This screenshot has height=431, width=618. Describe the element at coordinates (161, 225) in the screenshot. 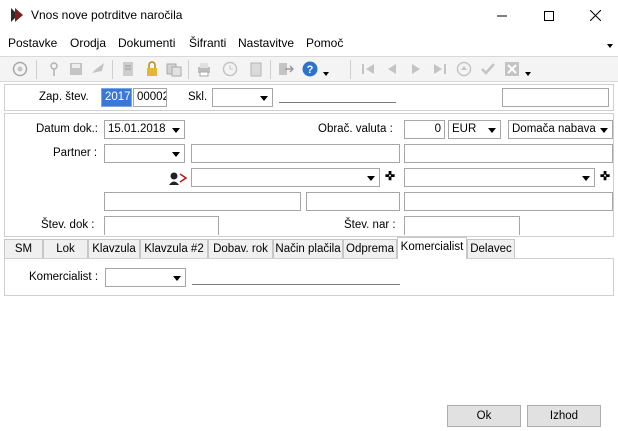

I see `stev-dok-input` at that location.